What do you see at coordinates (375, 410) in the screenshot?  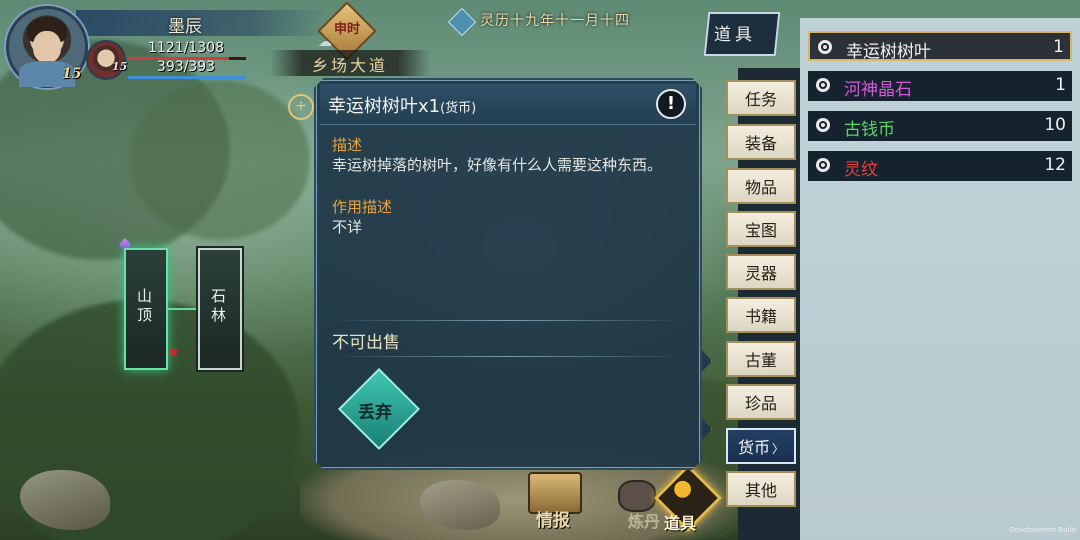 I see `discard-button-label: 丢弃` at bounding box center [375, 410].